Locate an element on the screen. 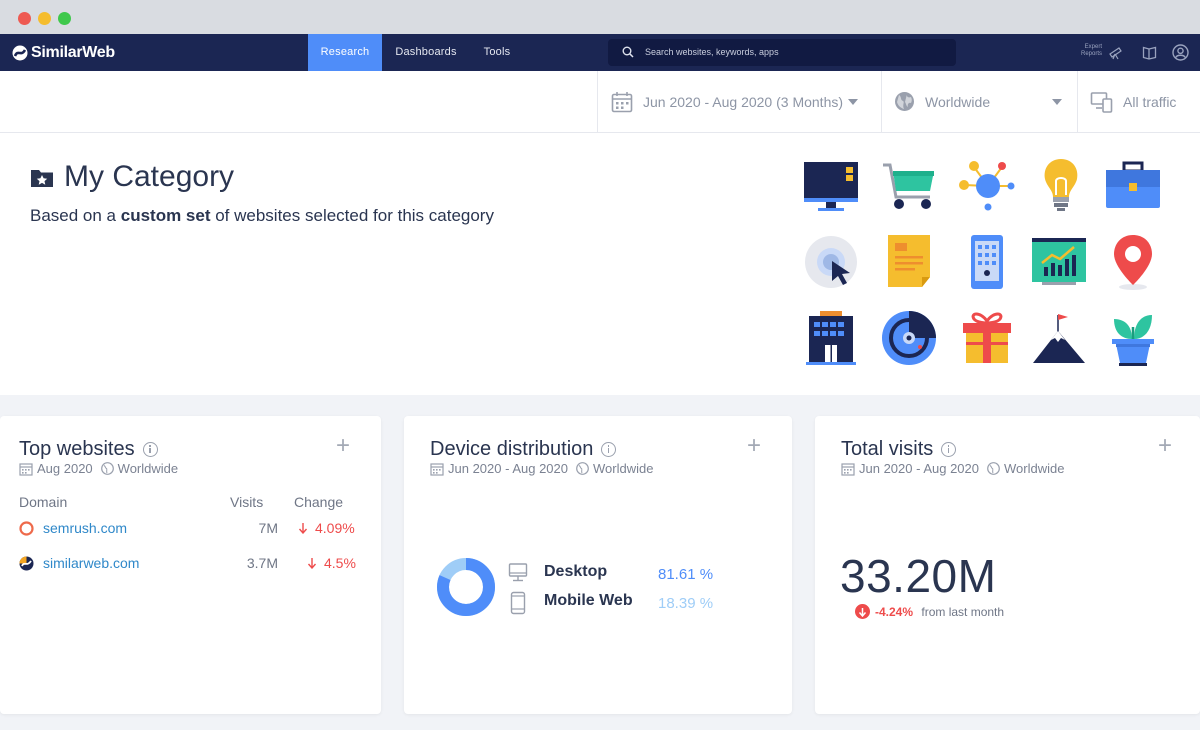 The image size is (1200, 730). trend-indicator: -4.24% from last month is located at coordinates (929, 611).